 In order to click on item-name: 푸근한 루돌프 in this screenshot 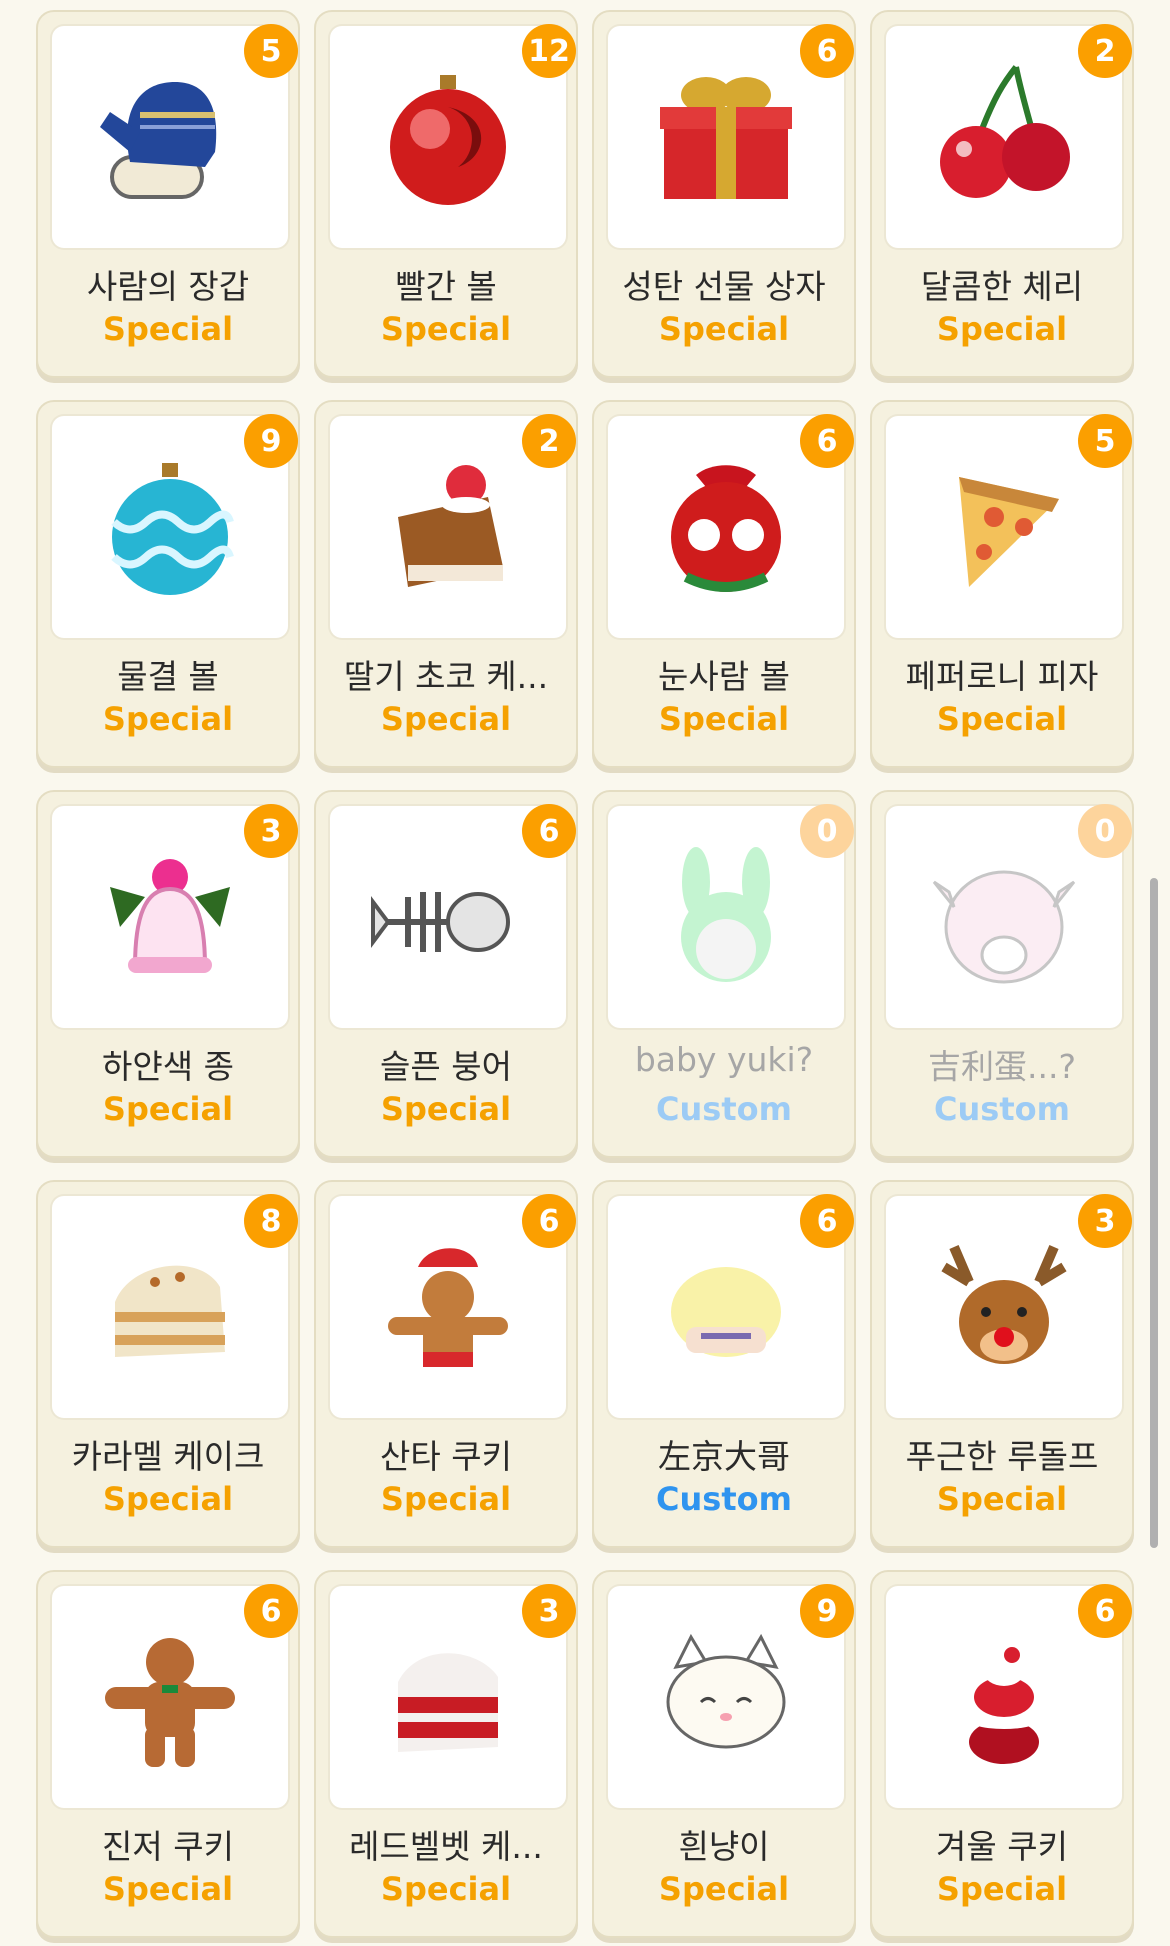, I will do `click(1002, 1454)`.